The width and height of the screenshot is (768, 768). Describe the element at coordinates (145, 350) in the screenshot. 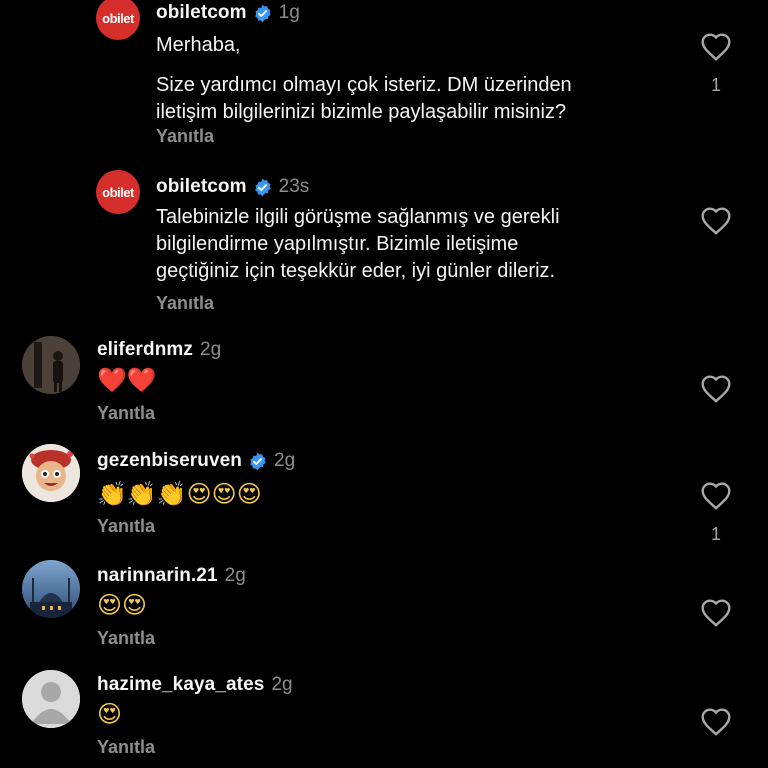

I see `username: eliferdnmz` at that location.